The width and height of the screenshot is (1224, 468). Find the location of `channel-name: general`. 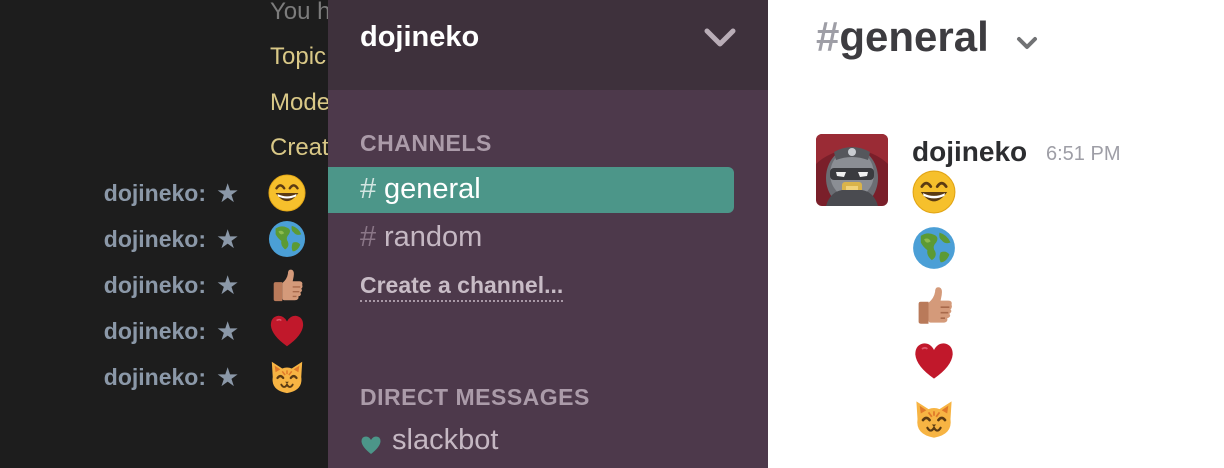

channel-name: general is located at coordinates (432, 189).